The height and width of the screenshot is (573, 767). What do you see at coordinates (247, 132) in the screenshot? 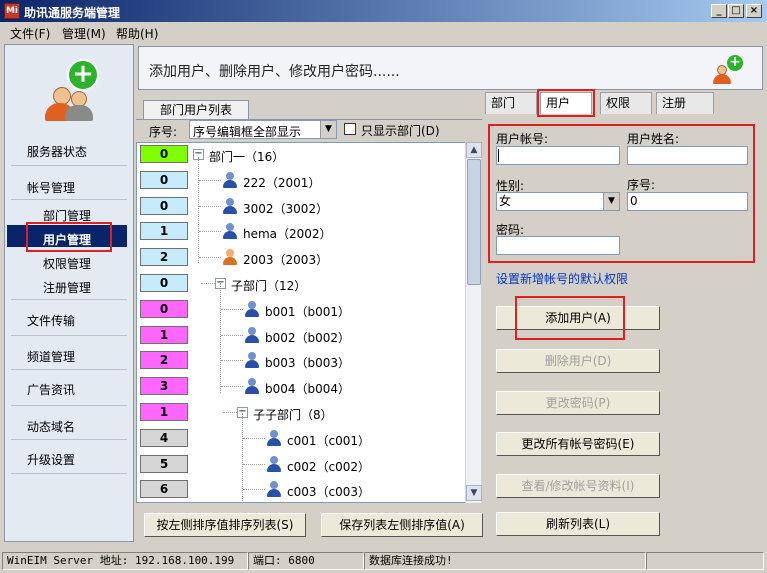
I see `sort-select-value: 序号编辑框全部显示` at bounding box center [247, 132].